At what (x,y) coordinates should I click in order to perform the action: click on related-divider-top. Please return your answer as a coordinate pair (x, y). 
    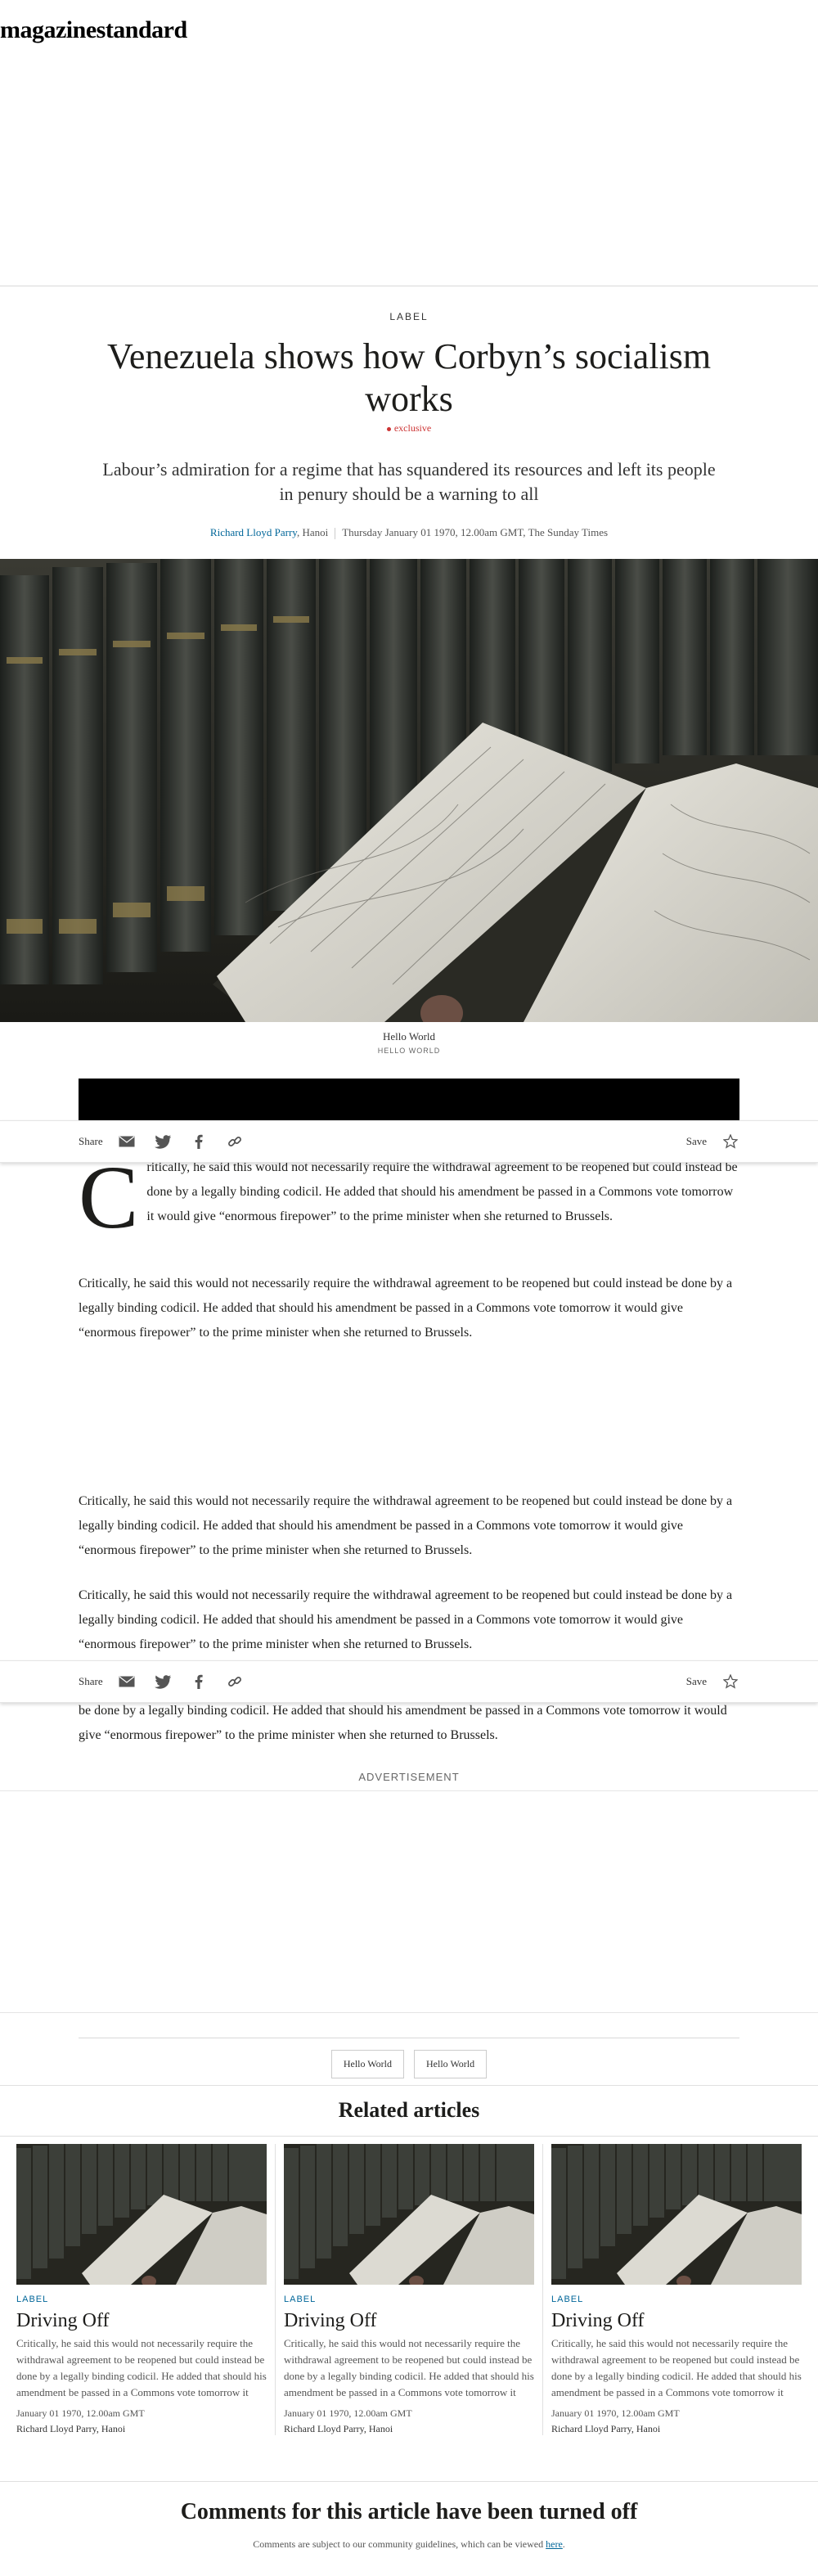
    Looking at the image, I should click on (409, 2085).